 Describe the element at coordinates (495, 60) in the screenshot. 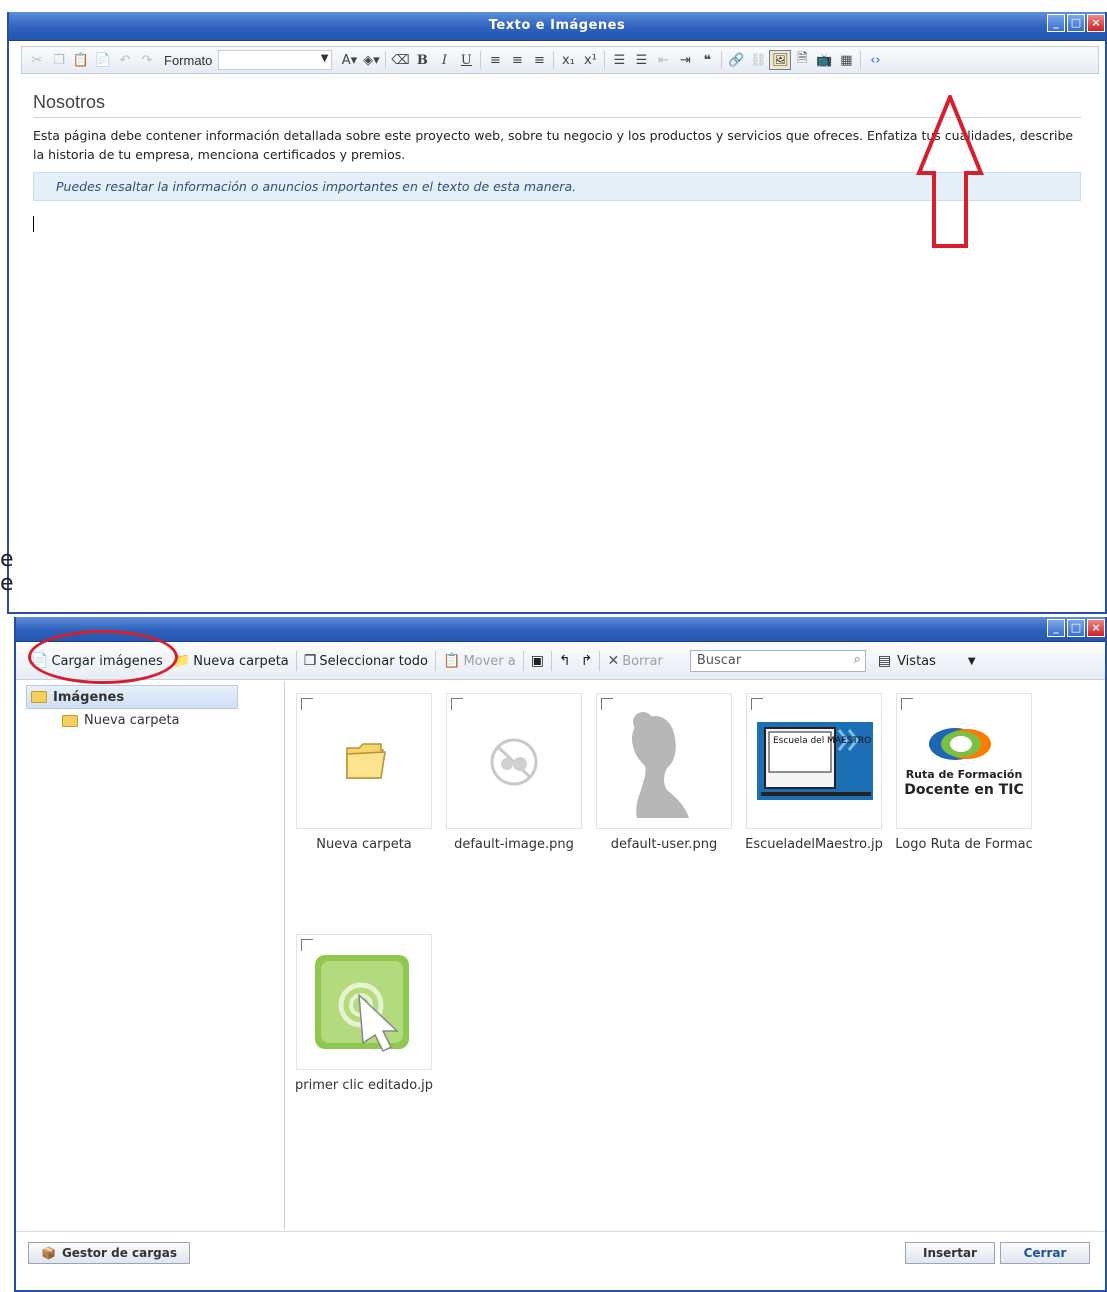

I see `align-left-icon: ≡` at that location.